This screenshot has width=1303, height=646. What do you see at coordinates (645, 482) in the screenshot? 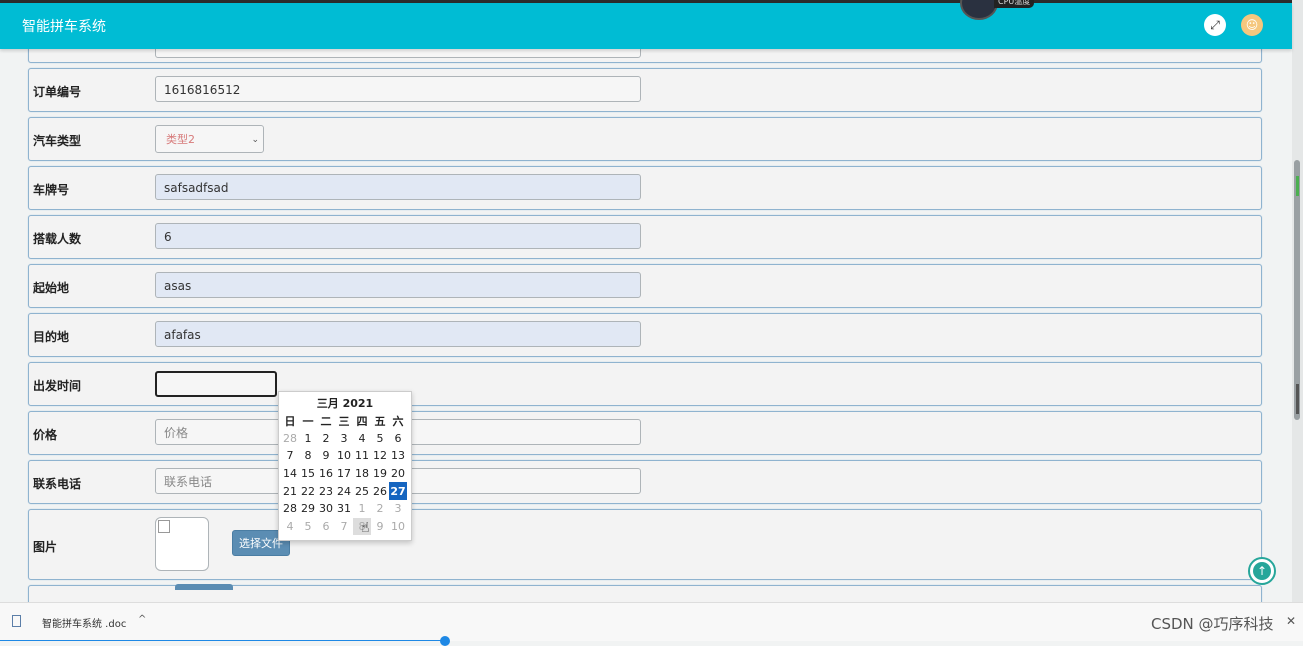
I see `form-row-phone: 联系电话 联系电话` at bounding box center [645, 482].